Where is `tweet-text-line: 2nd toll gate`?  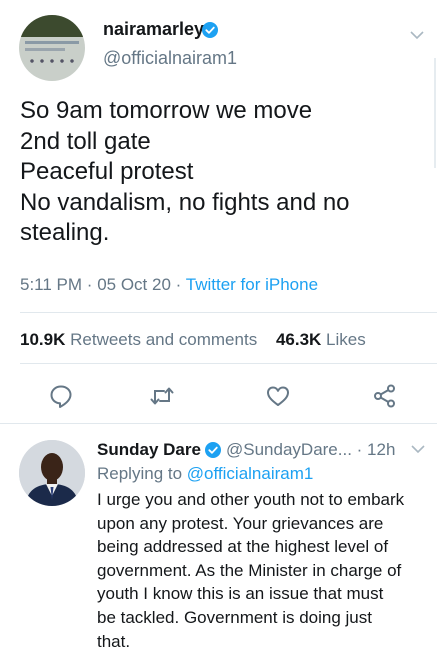 tweet-text-line: 2nd toll gate is located at coordinates (85, 141).